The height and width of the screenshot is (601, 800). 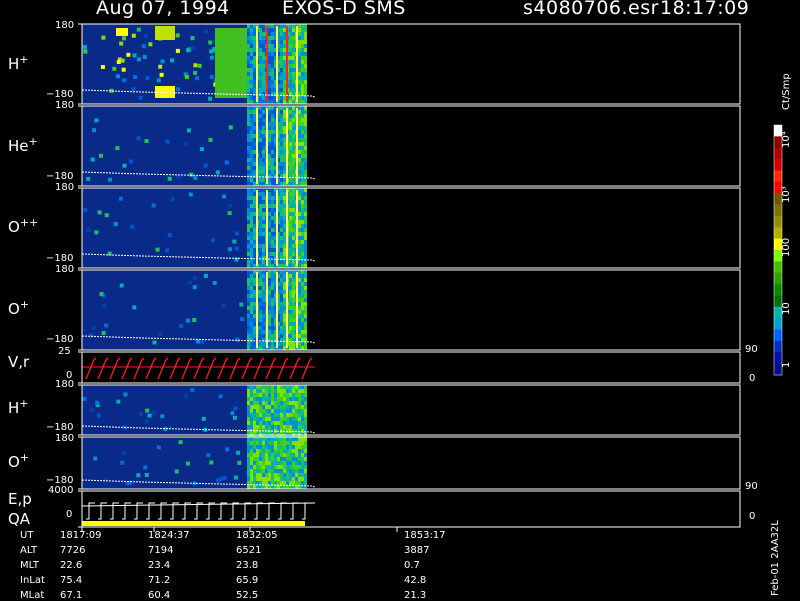 What do you see at coordinates (778, 153) in the screenshot?
I see `colorbar-segment` at bounding box center [778, 153].